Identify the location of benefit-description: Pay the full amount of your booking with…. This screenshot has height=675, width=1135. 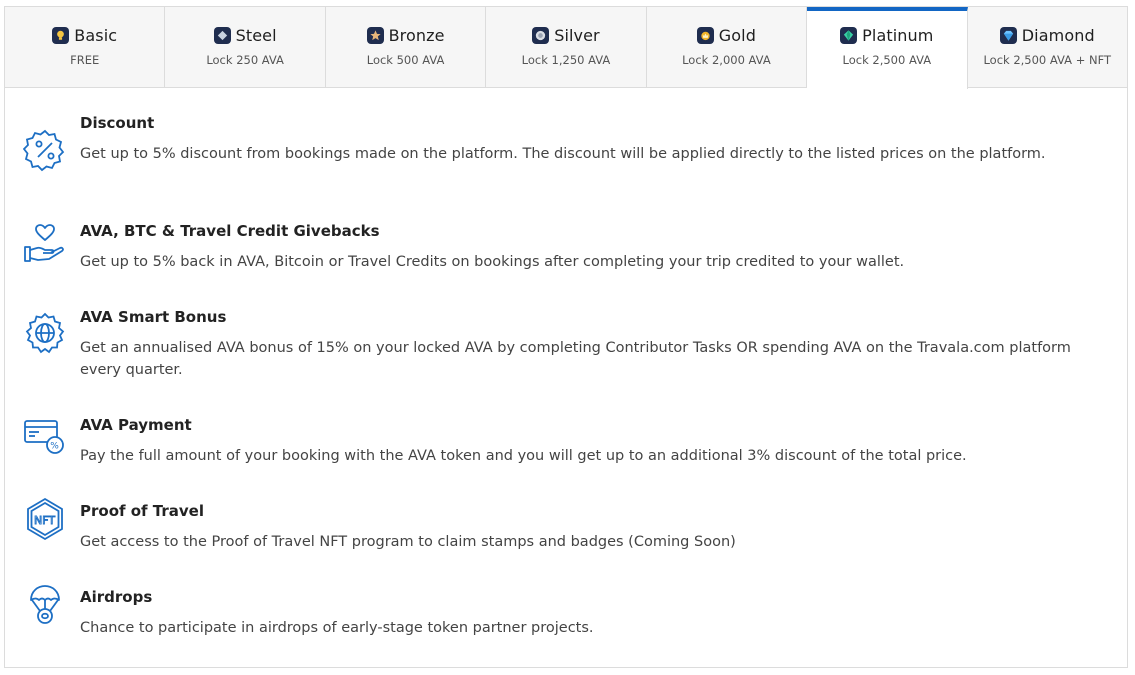
(523, 456).